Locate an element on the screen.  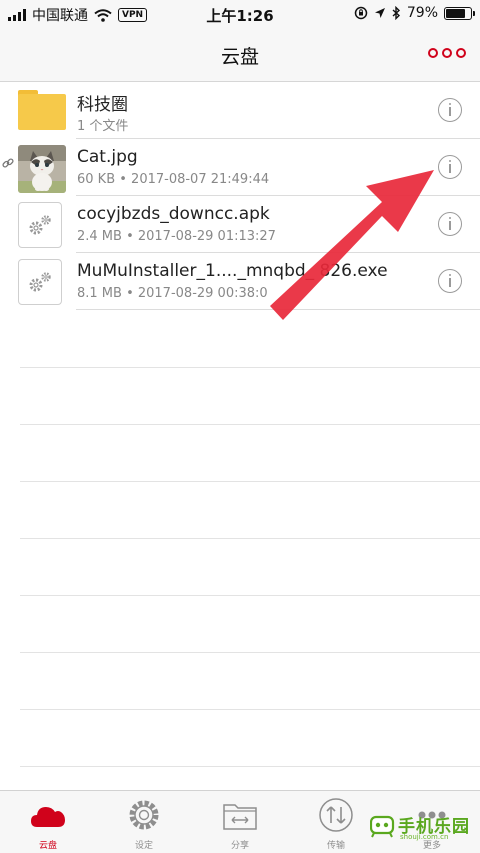
cloud-icon is located at coordinates (48, 817).